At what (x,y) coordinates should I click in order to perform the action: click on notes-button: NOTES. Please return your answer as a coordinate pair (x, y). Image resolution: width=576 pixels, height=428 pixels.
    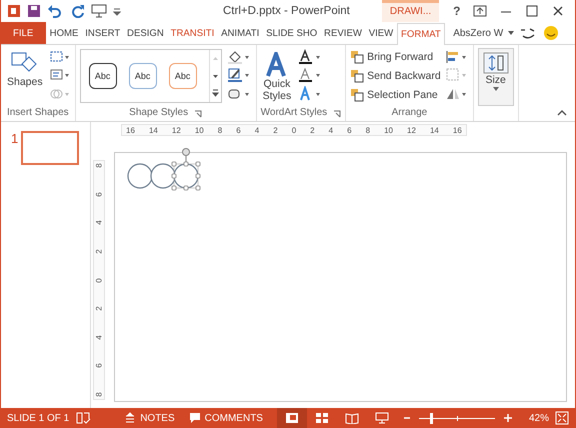
    Looking at the image, I should click on (149, 418).